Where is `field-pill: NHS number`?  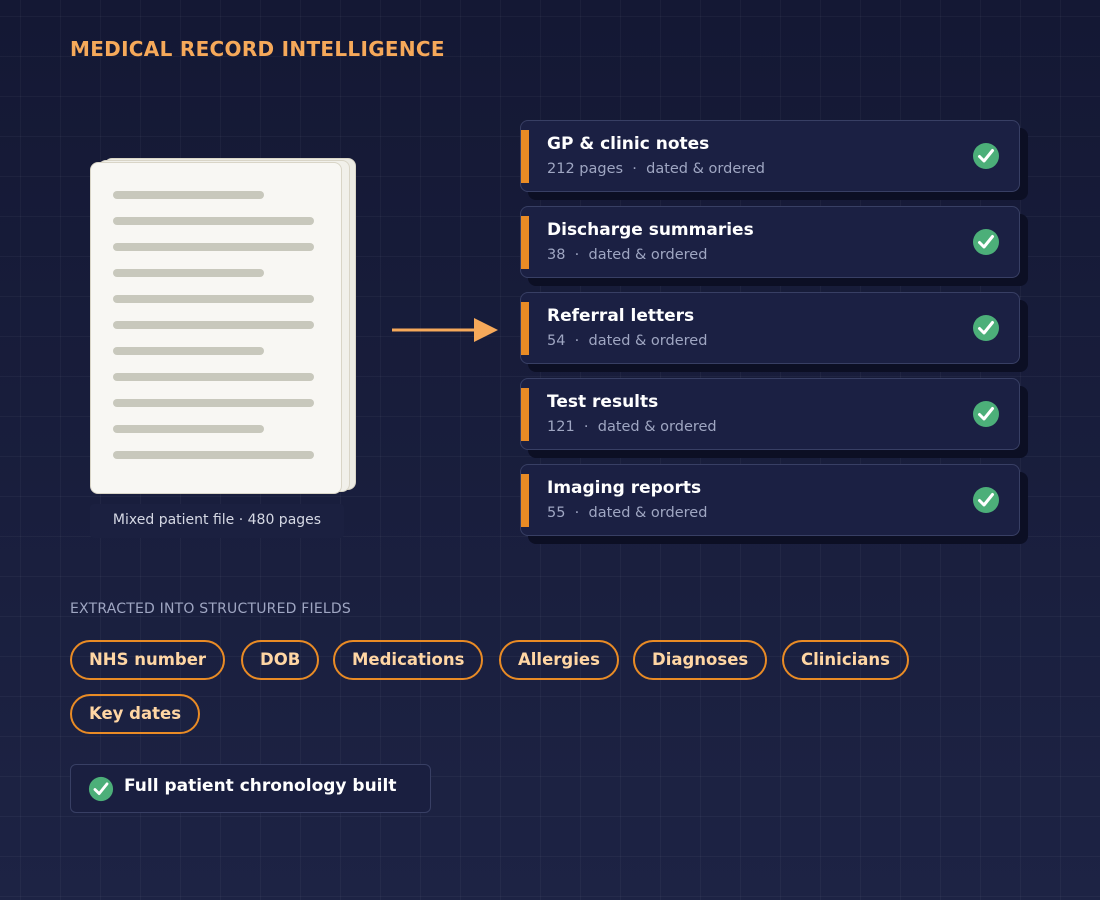
field-pill: NHS number is located at coordinates (148, 660).